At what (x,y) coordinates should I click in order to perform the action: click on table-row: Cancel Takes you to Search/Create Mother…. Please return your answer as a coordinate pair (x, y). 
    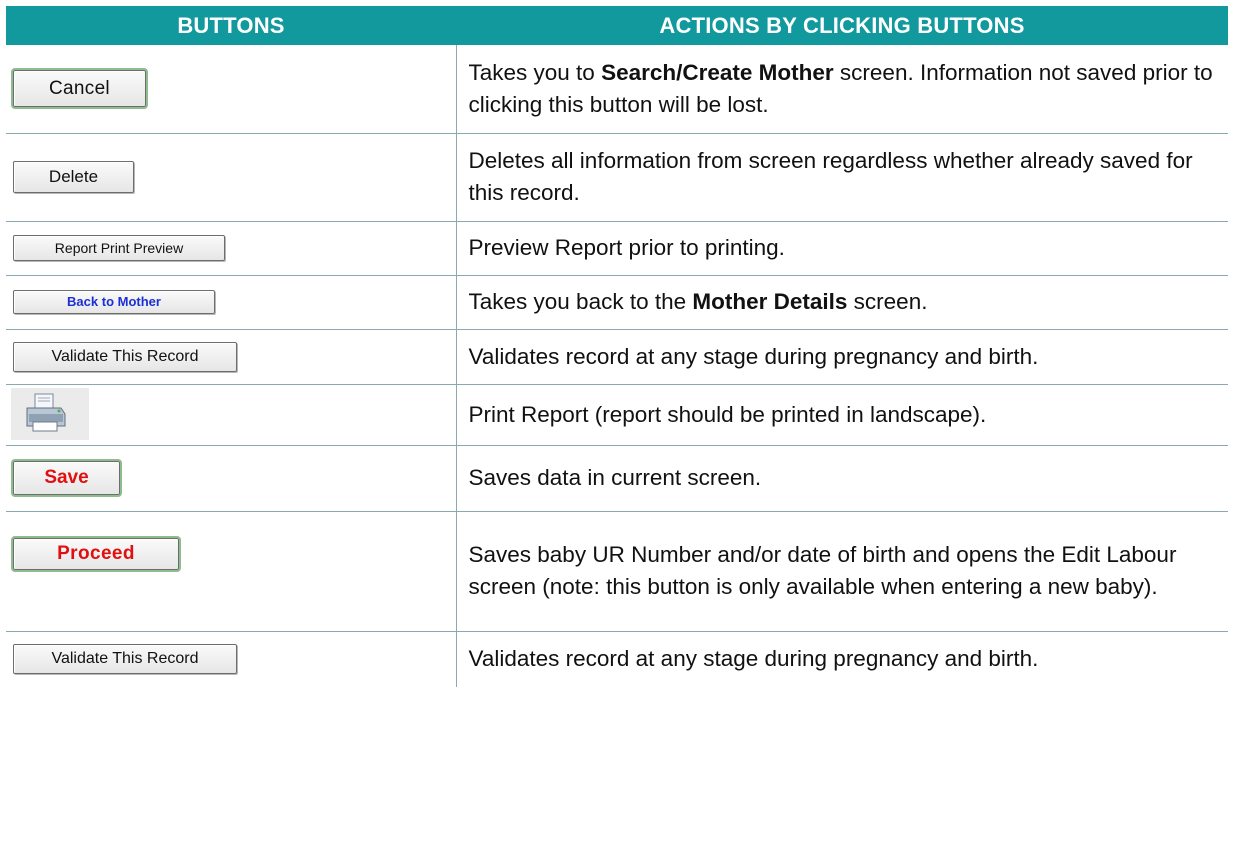
    Looking at the image, I should click on (617, 89).